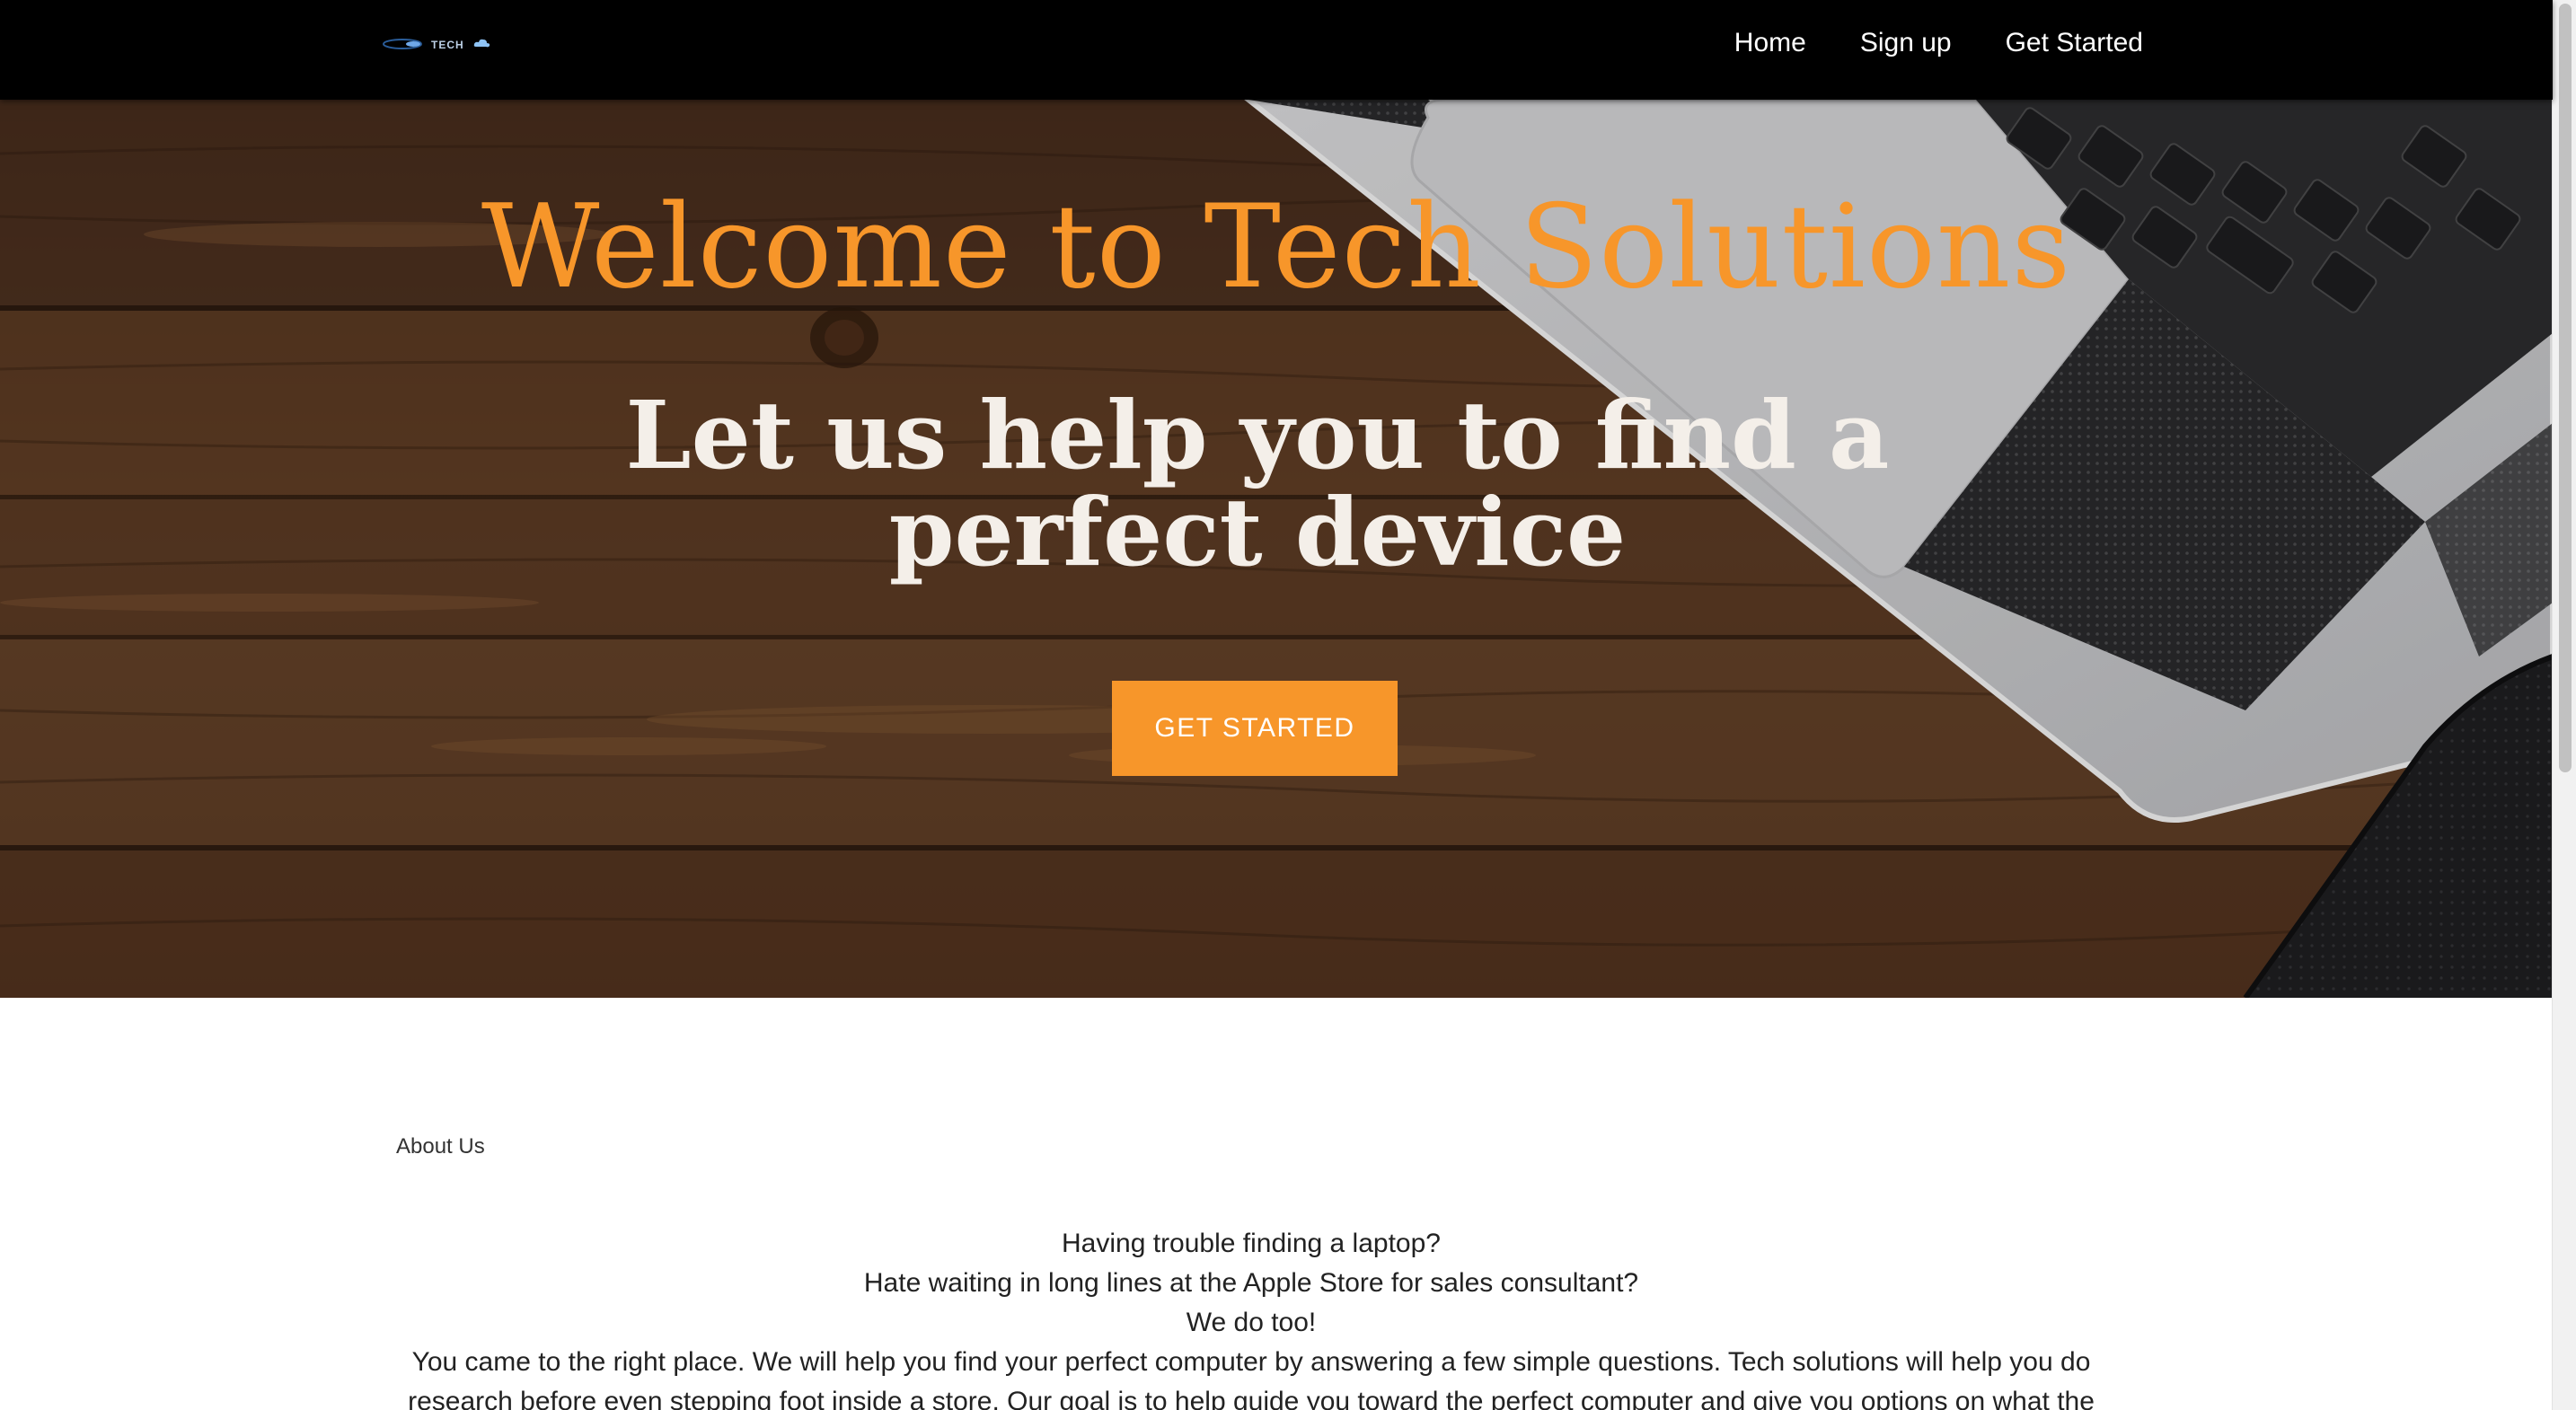  I want to click on logo-swoosh-icon, so click(402, 44).